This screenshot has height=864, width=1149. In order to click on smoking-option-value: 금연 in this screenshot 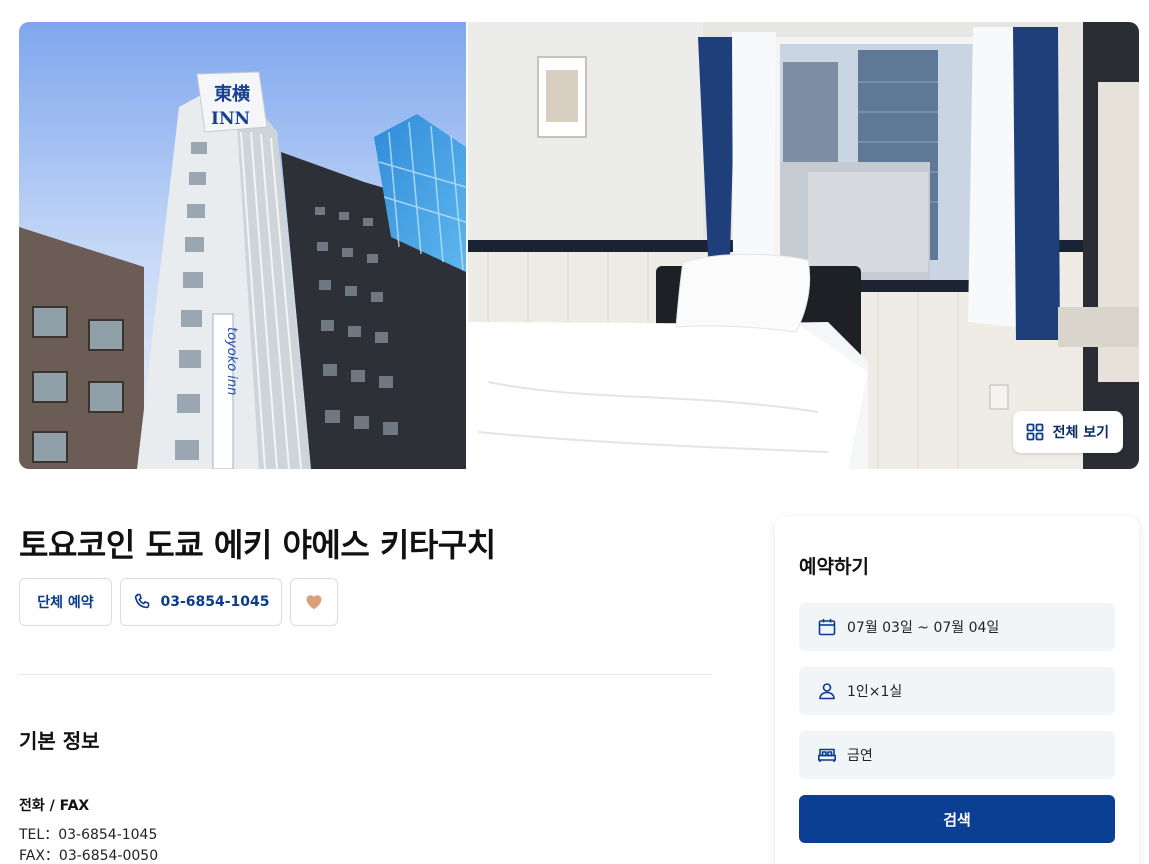, I will do `click(860, 756)`.